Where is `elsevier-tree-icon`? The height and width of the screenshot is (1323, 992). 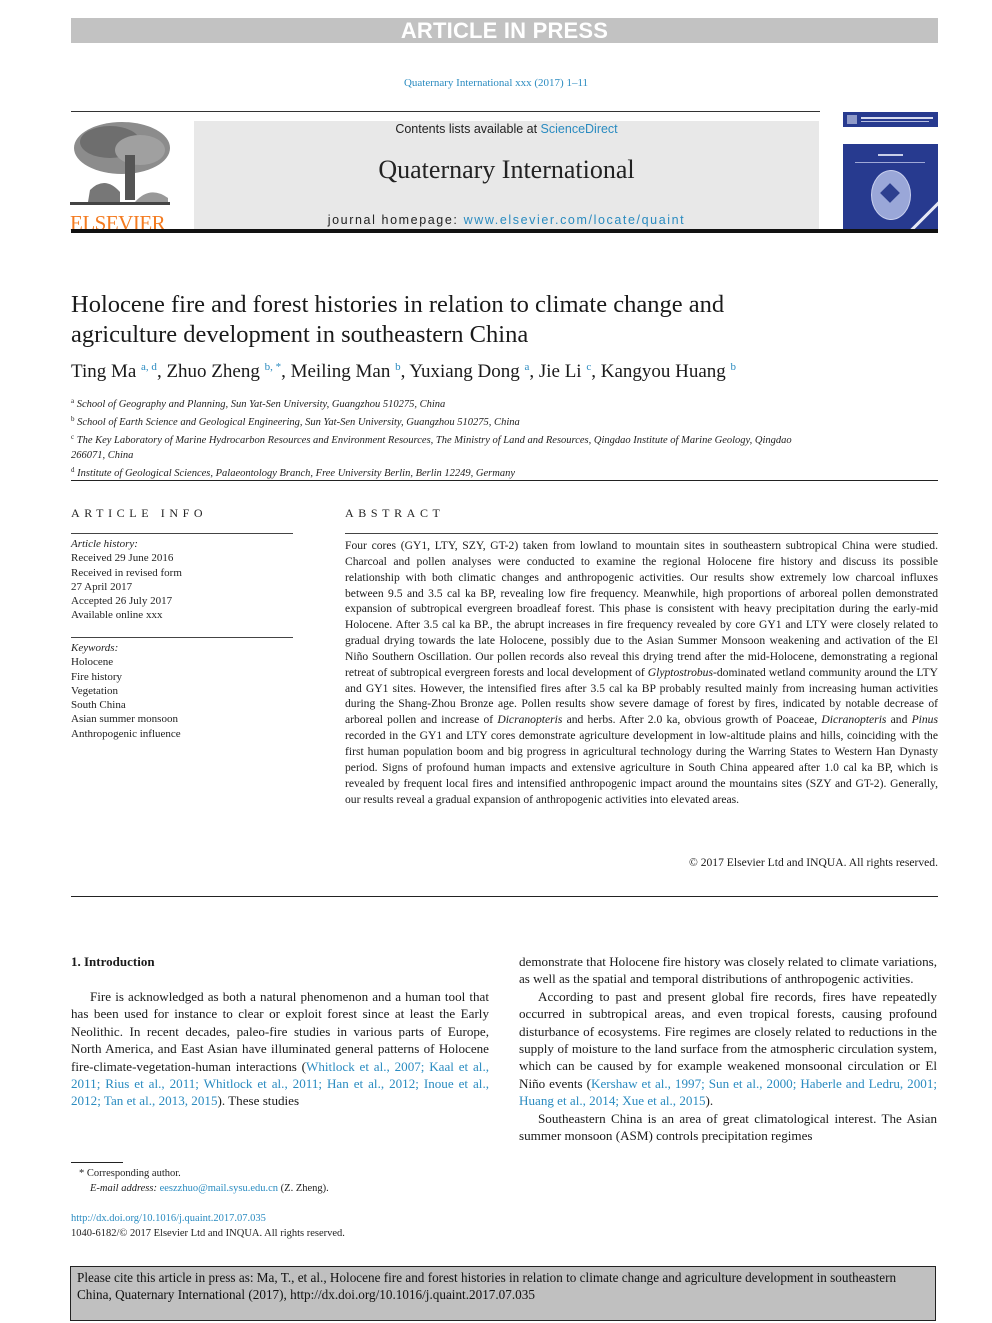
elsevier-tree-icon is located at coordinates (120, 164).